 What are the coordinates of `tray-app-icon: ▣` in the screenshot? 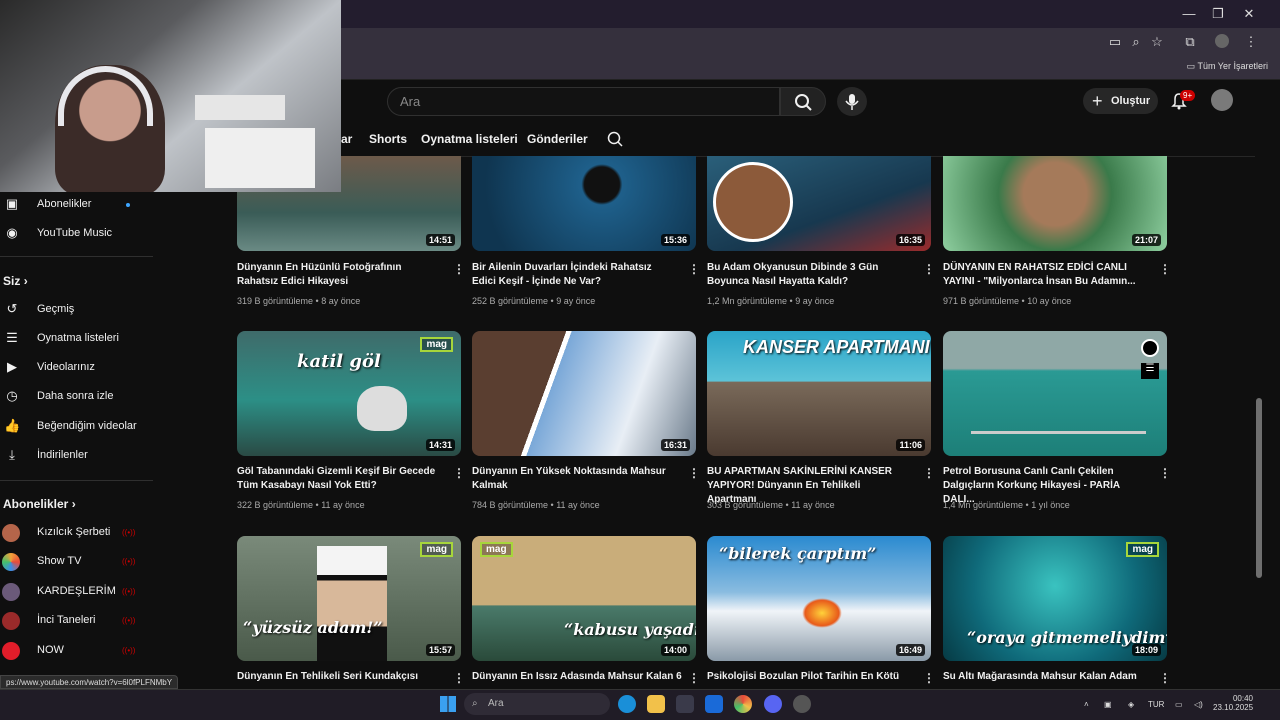 It's located at (1108, 704).